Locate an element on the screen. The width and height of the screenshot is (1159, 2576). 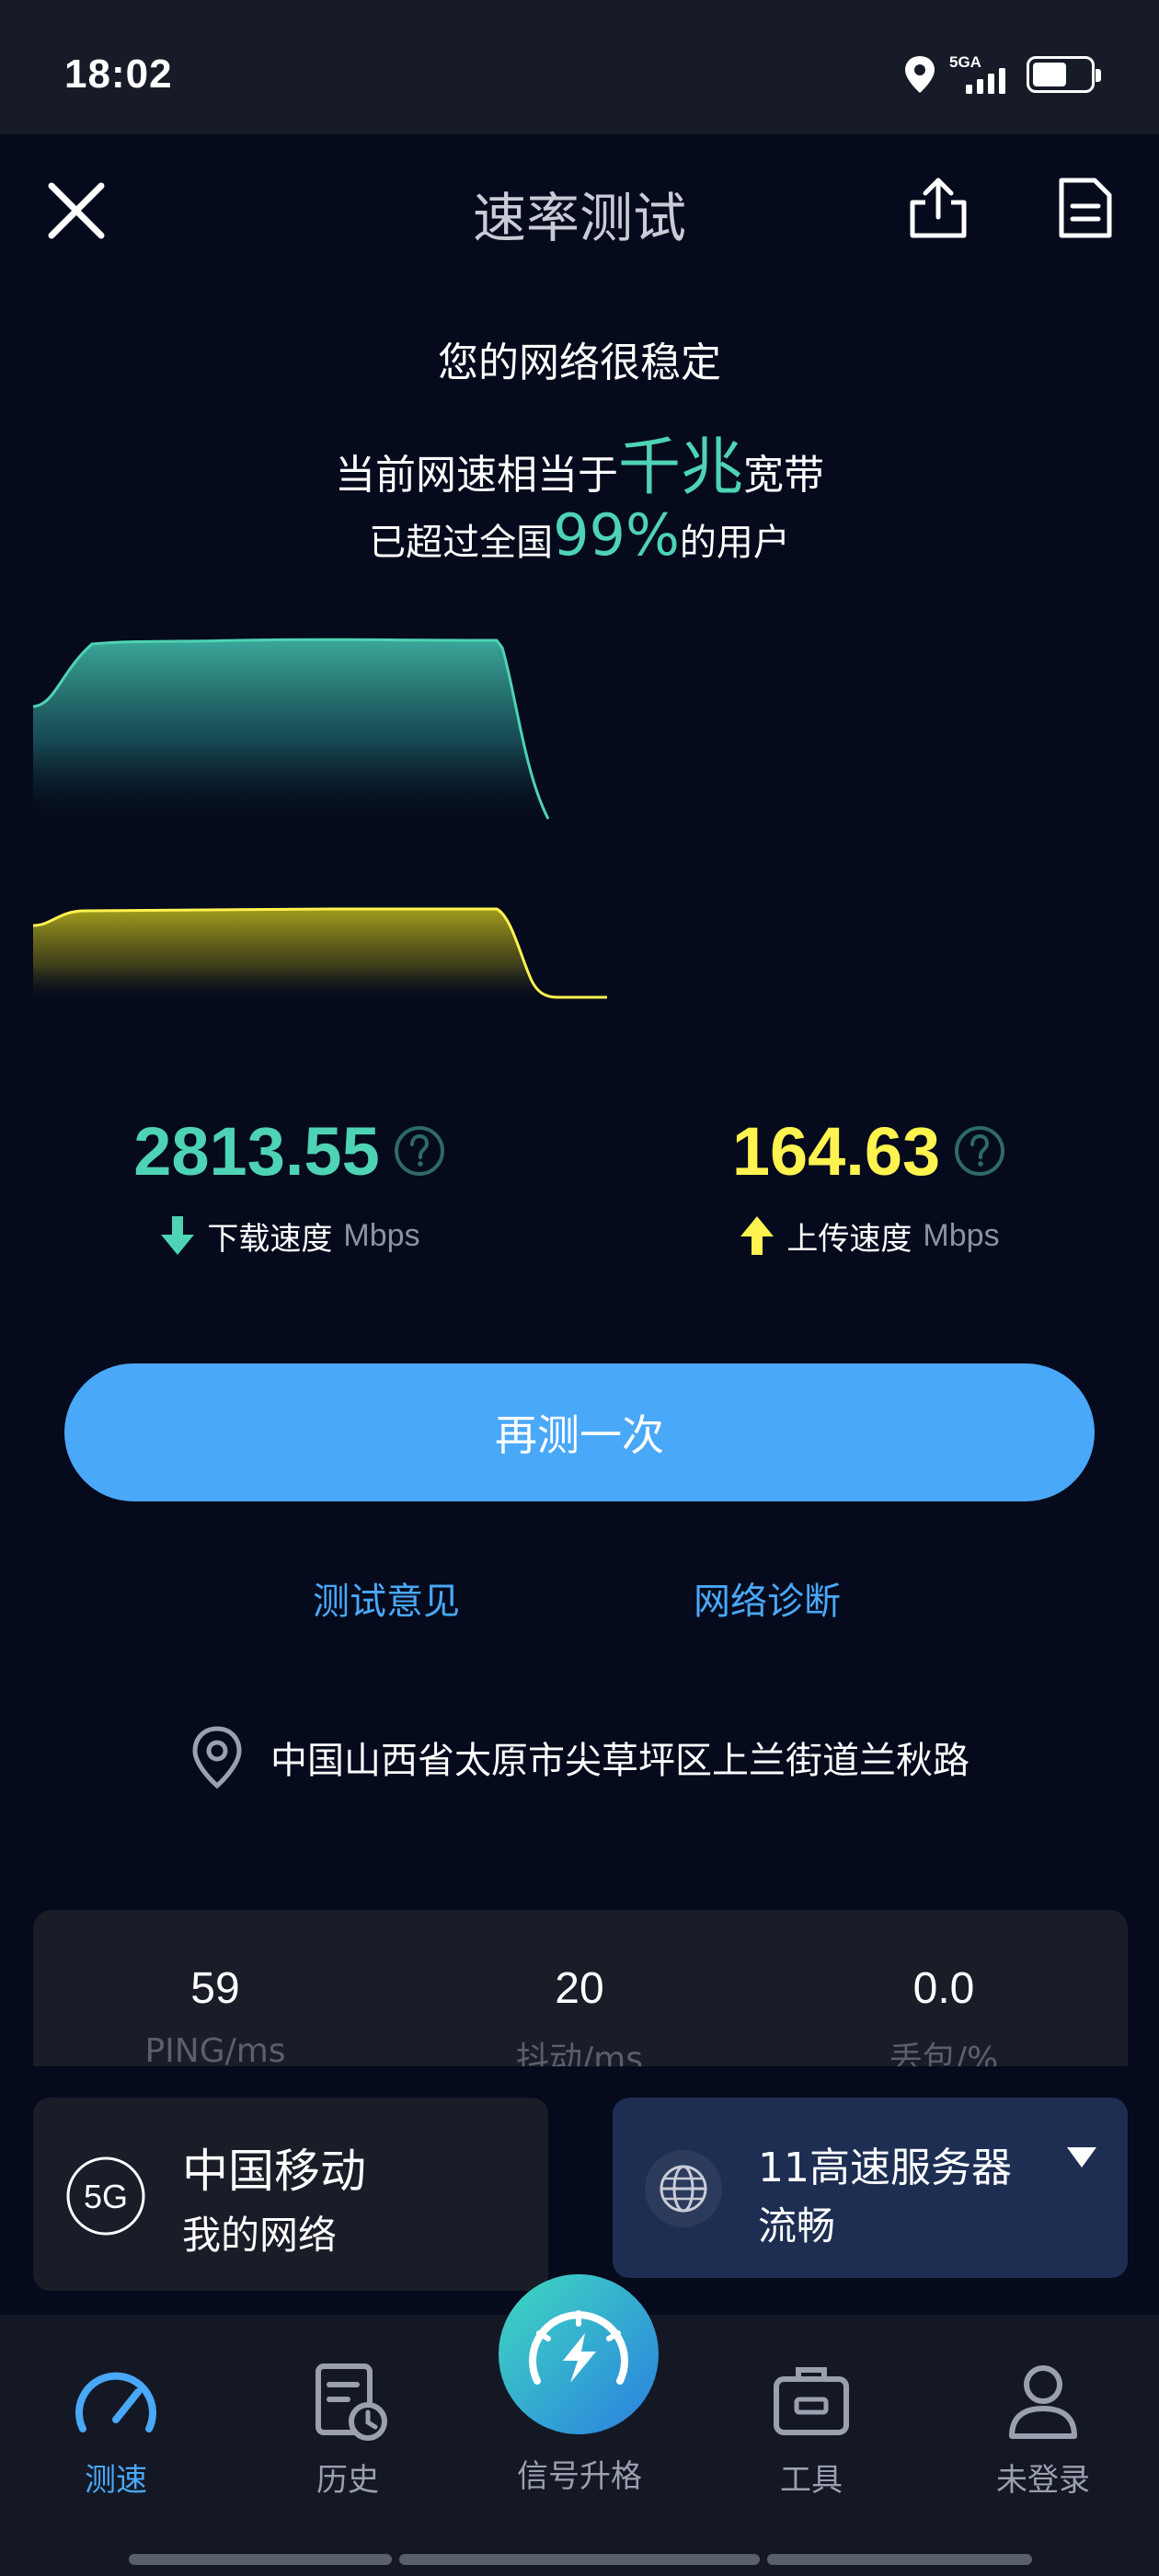
server-status: 流畅 is located at coordinates (797, 2225).